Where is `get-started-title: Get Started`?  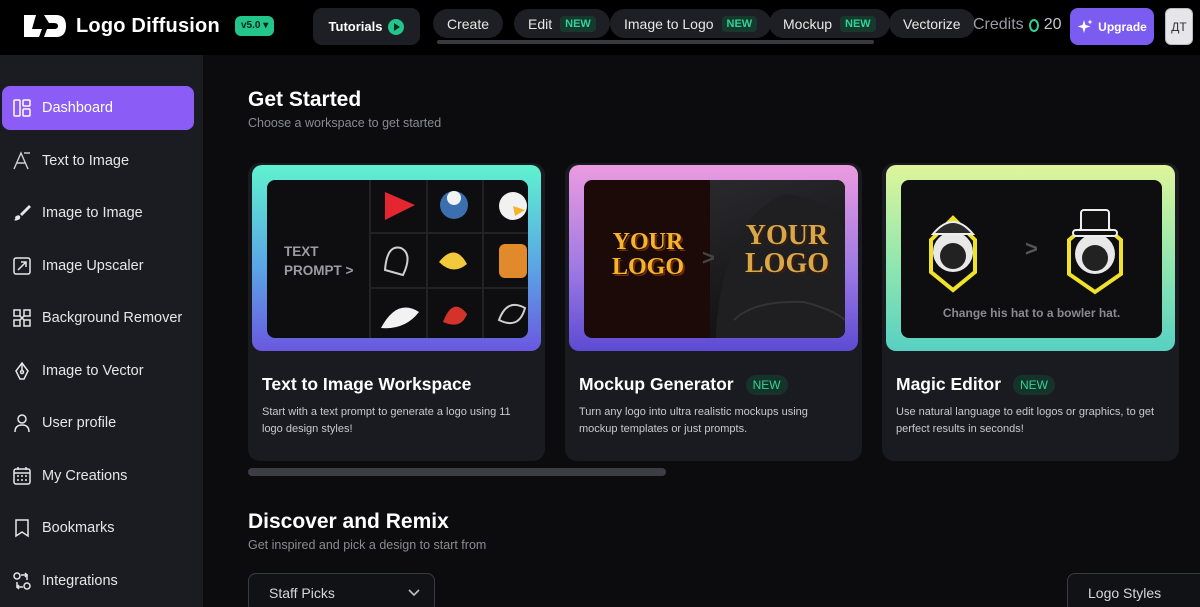 get-started-title: Get Started is located at coordinates (305, 99).